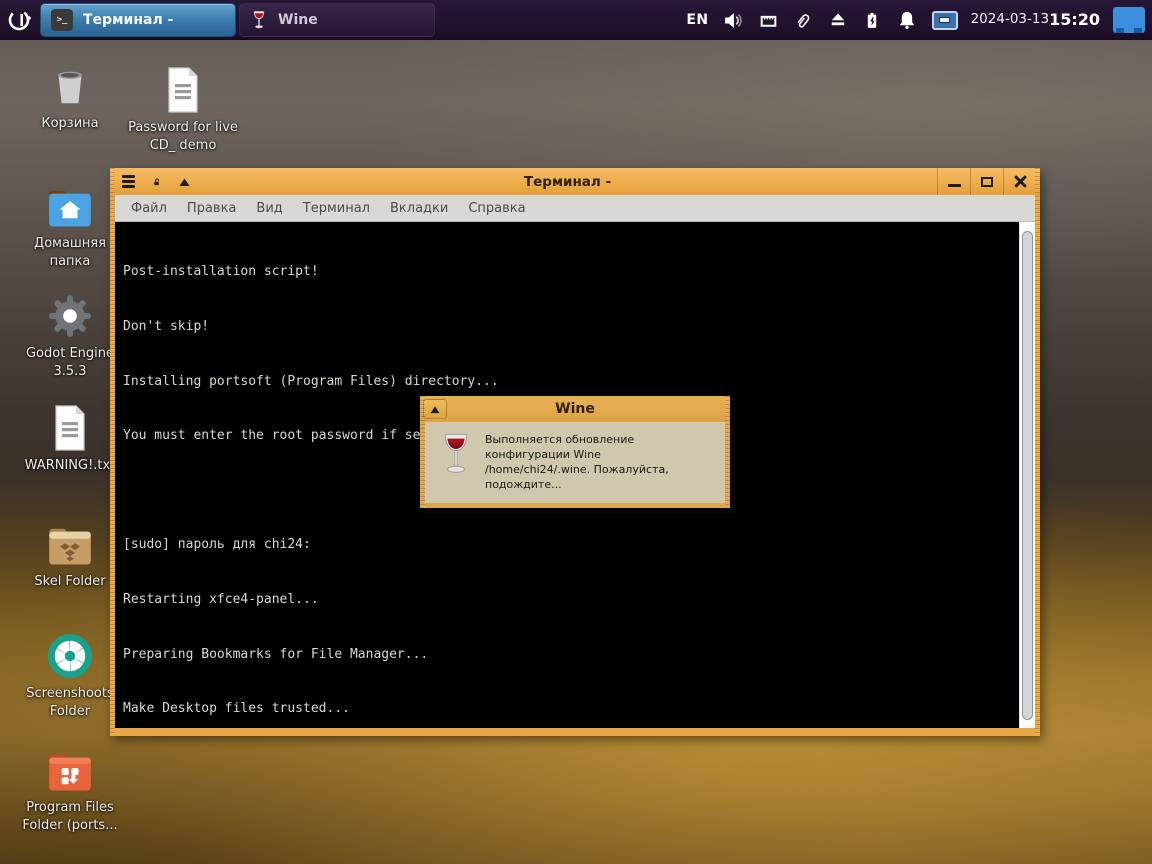  I want to click on menu-help: Справка, so click(496, 208).